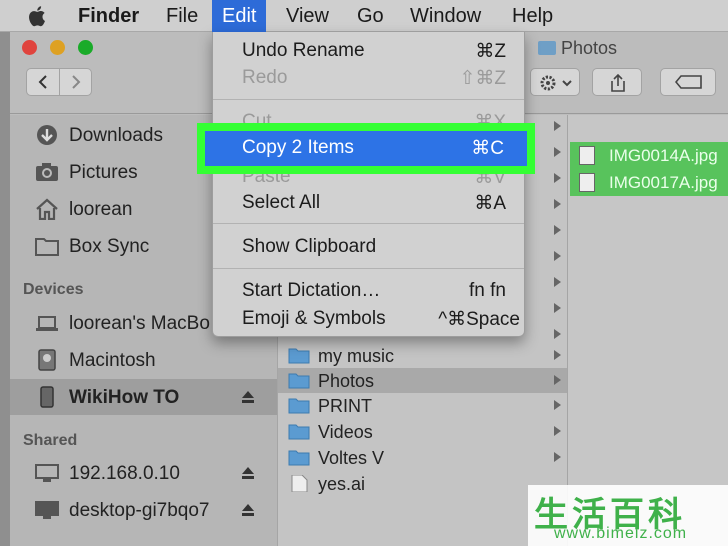  What do you see at coordinates (85, 47) in the screenshot?
I see `zoom-window-button` at bounding box center [85, 47].